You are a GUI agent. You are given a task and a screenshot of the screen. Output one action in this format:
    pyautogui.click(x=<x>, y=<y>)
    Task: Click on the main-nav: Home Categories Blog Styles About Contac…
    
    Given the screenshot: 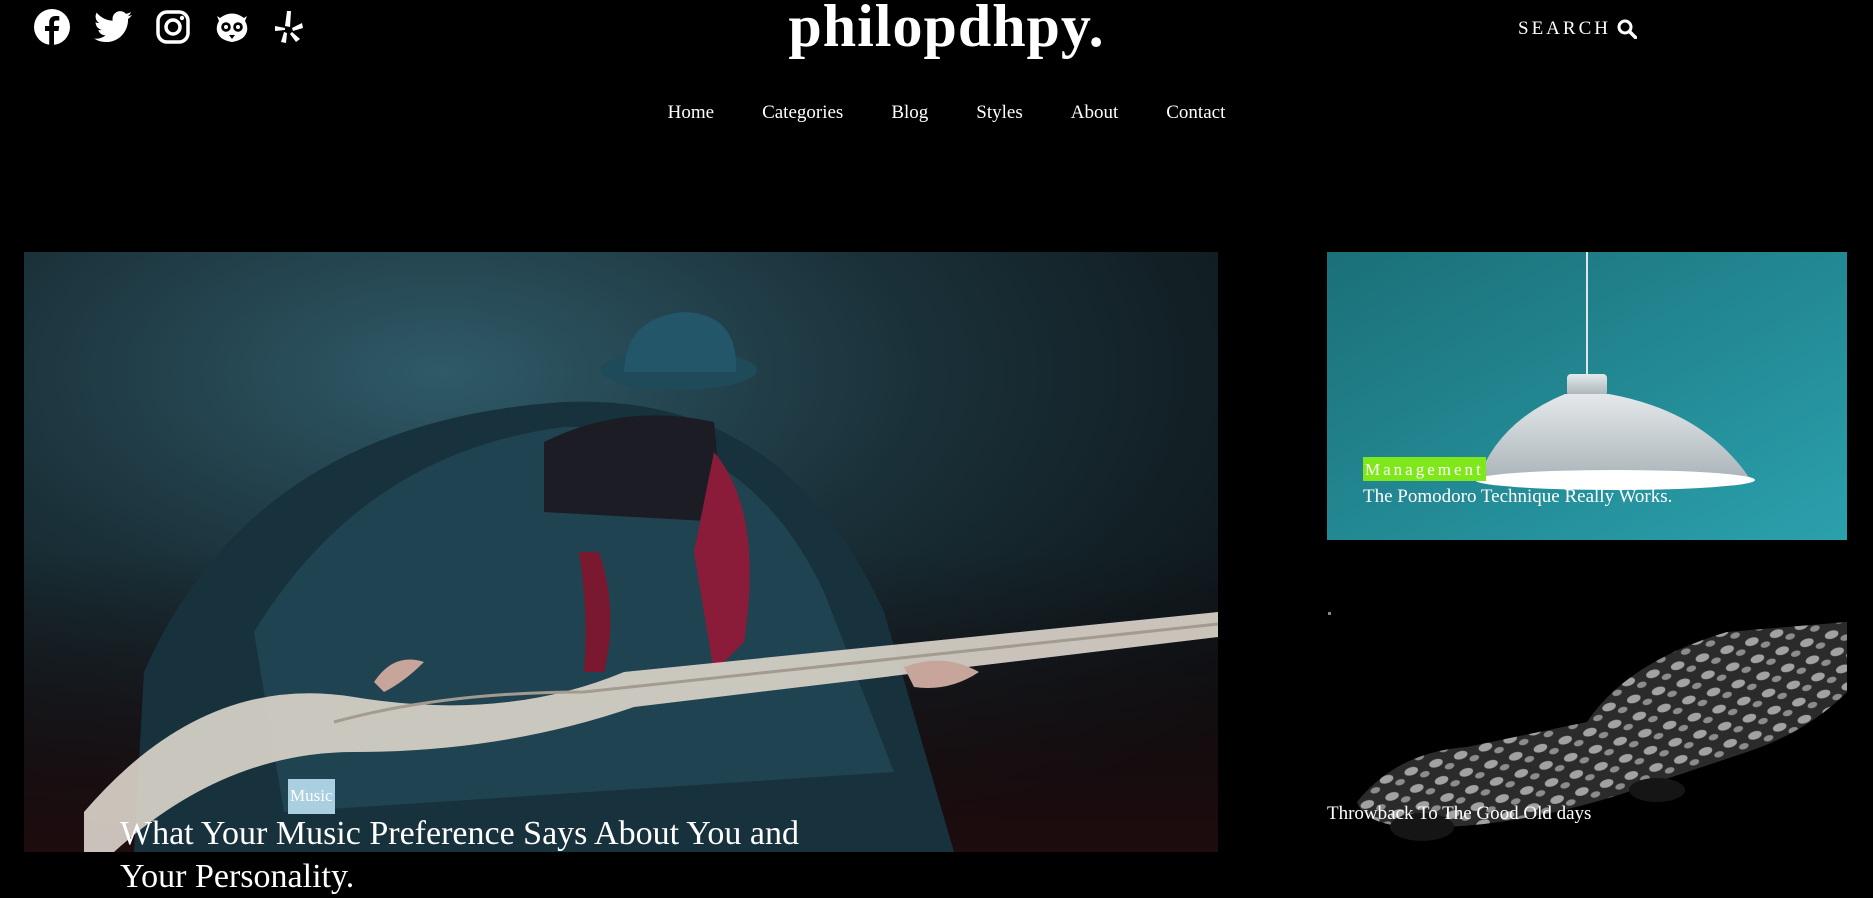 What is the action you would take?
    pyautogui.click(x=936, y=113)
    